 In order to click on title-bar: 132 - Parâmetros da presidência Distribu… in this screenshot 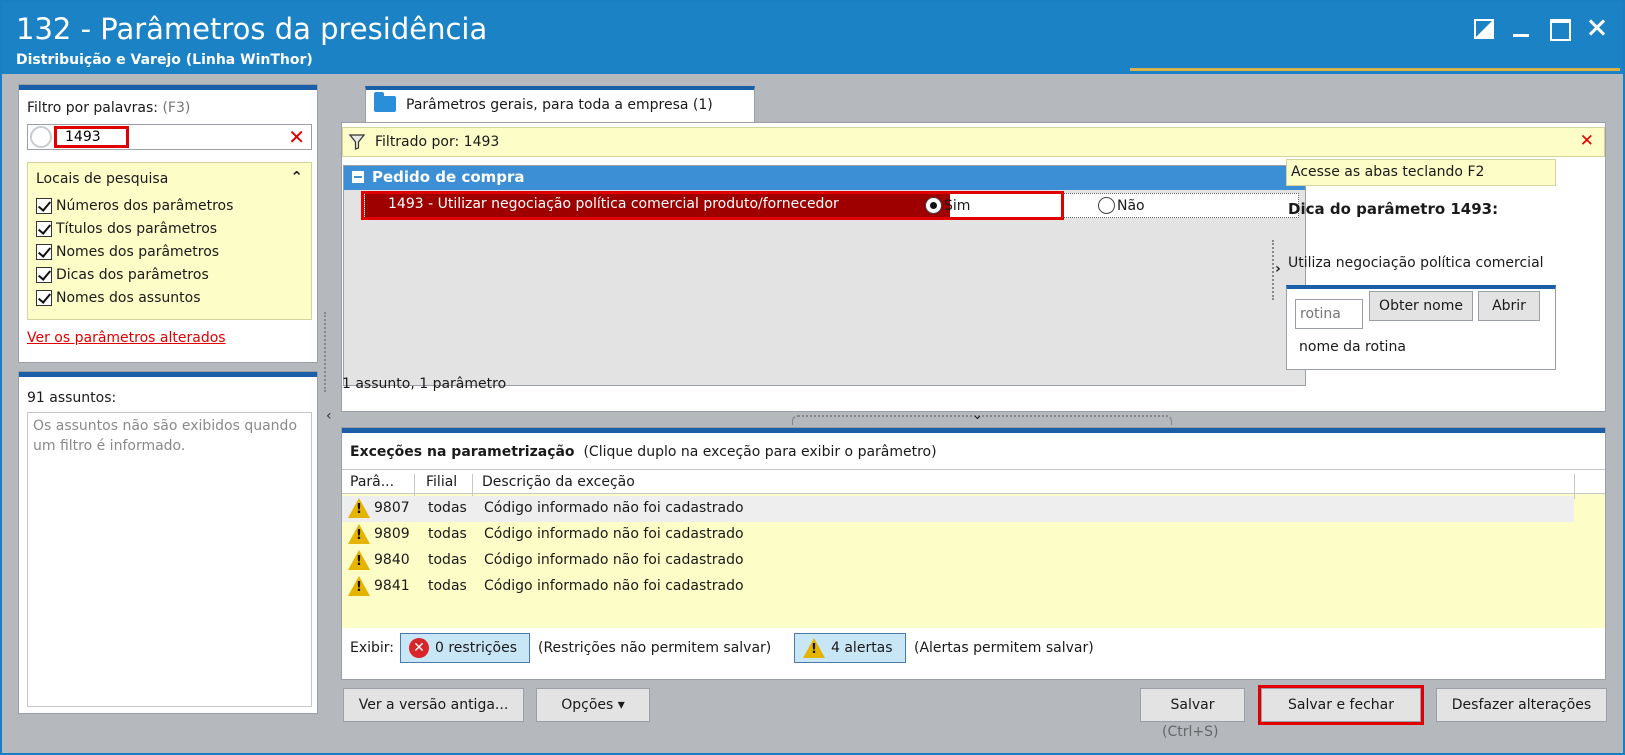, I will do `click(812, 38)`.